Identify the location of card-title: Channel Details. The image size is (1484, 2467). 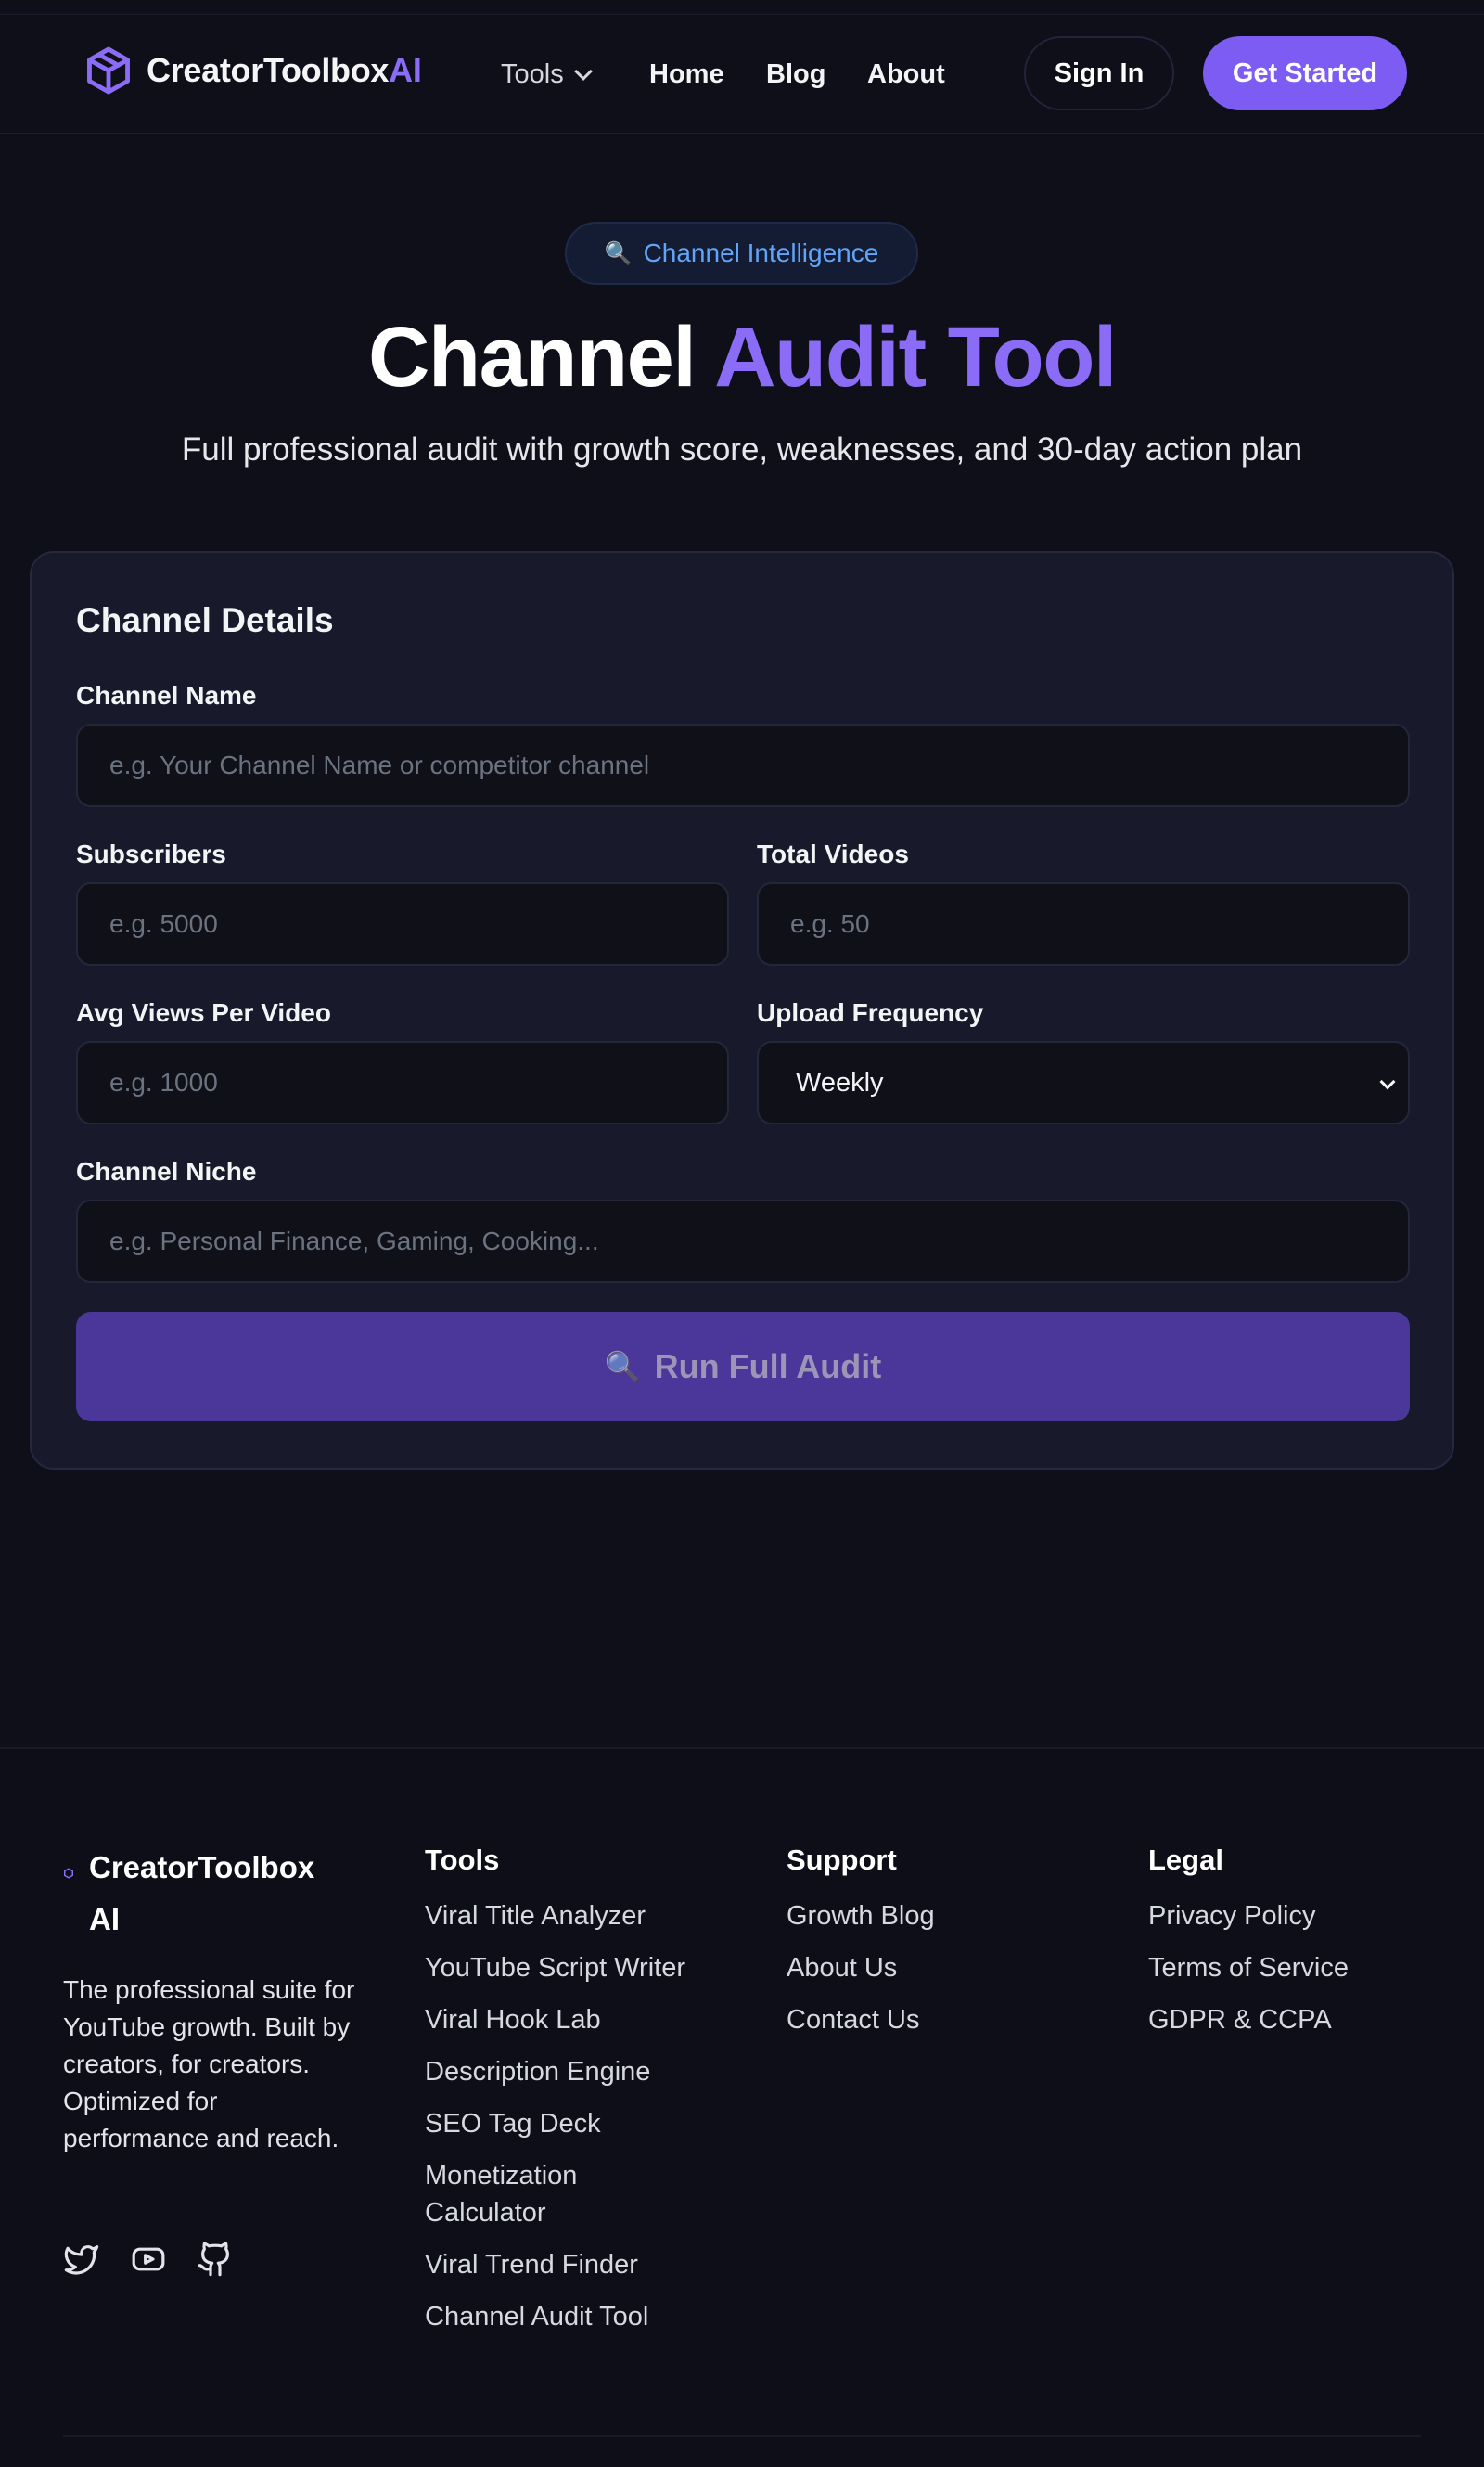
(205, 620).